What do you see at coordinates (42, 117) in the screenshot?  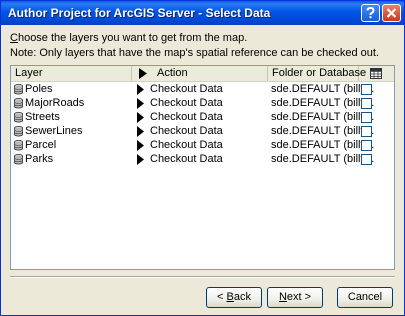 I see `layer-name: Streets` at bounding box center [42, 117].